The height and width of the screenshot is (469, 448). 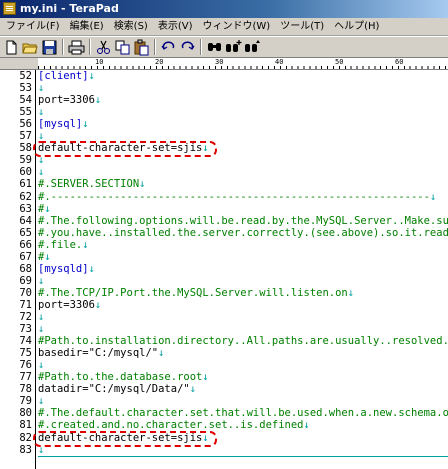 What do you see at coordinates (224, 317) in the screenshot?
I see `editor-line: 72 ↓` at bounding box center [224, 317].